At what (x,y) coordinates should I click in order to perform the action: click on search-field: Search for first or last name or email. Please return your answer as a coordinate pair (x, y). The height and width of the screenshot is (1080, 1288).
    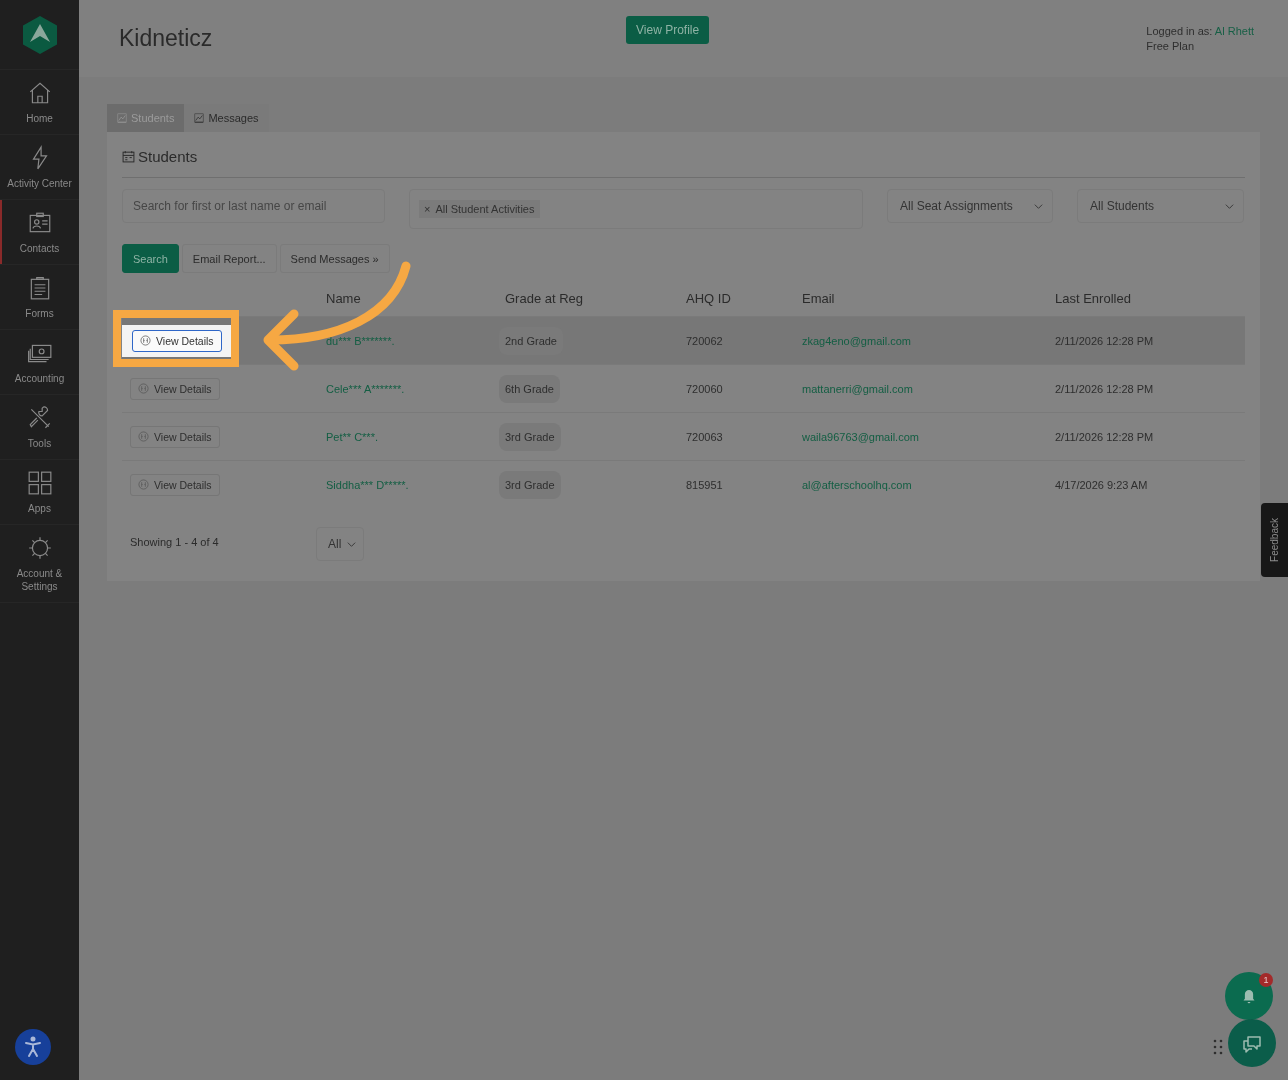
    Looking at the image, I should click on (253, 206).